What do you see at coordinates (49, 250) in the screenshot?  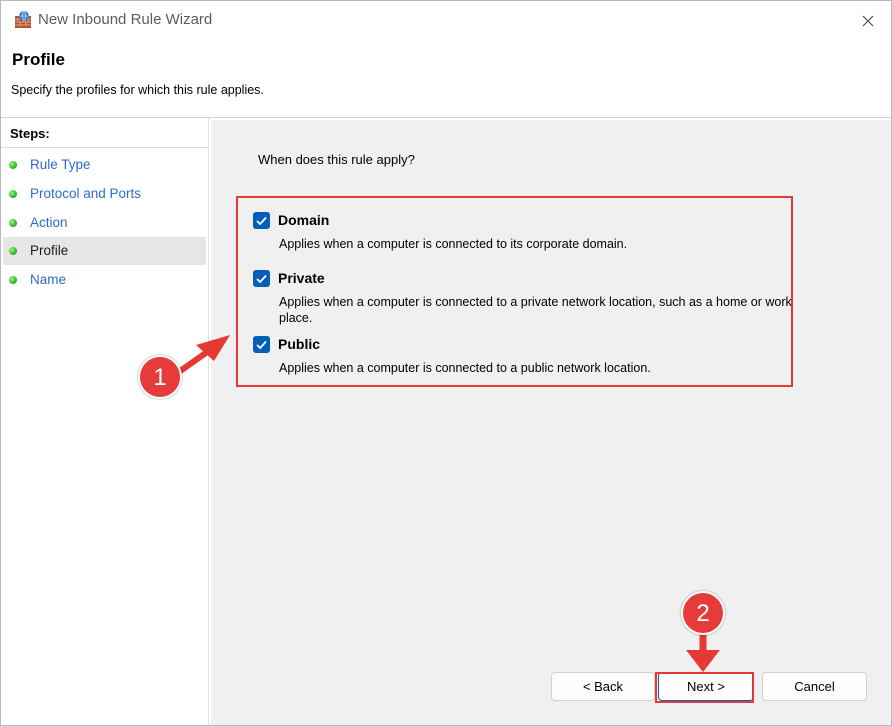 I see `step-label: Profile` at bounding box center [49, 250].